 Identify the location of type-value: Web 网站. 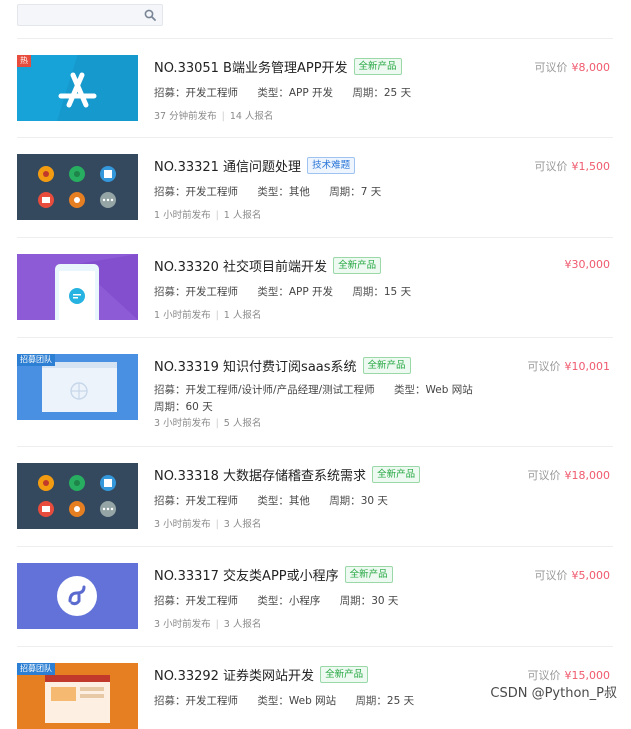
(312, 701).